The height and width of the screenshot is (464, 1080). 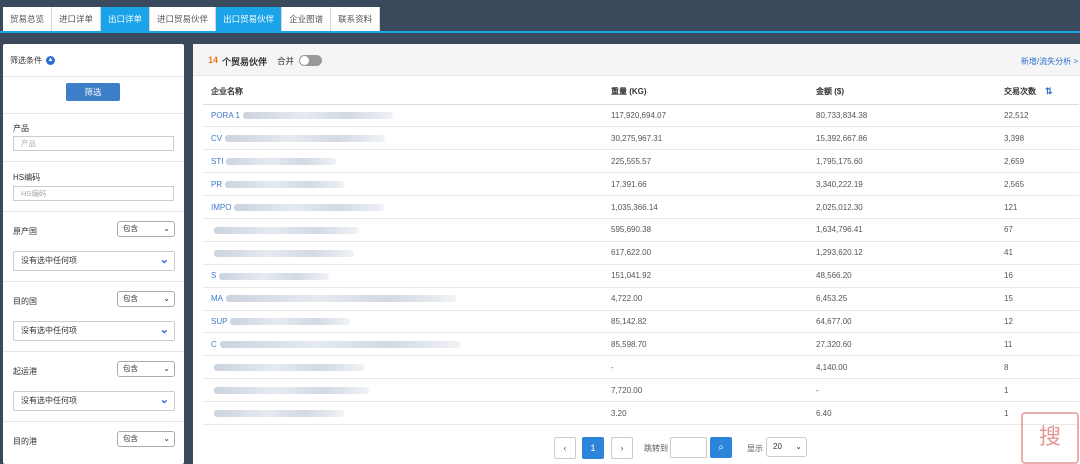 What do you see at coordinates (310, 60) in the screenshot?
I see `merge-toggle` at bounding box center [310, 60].